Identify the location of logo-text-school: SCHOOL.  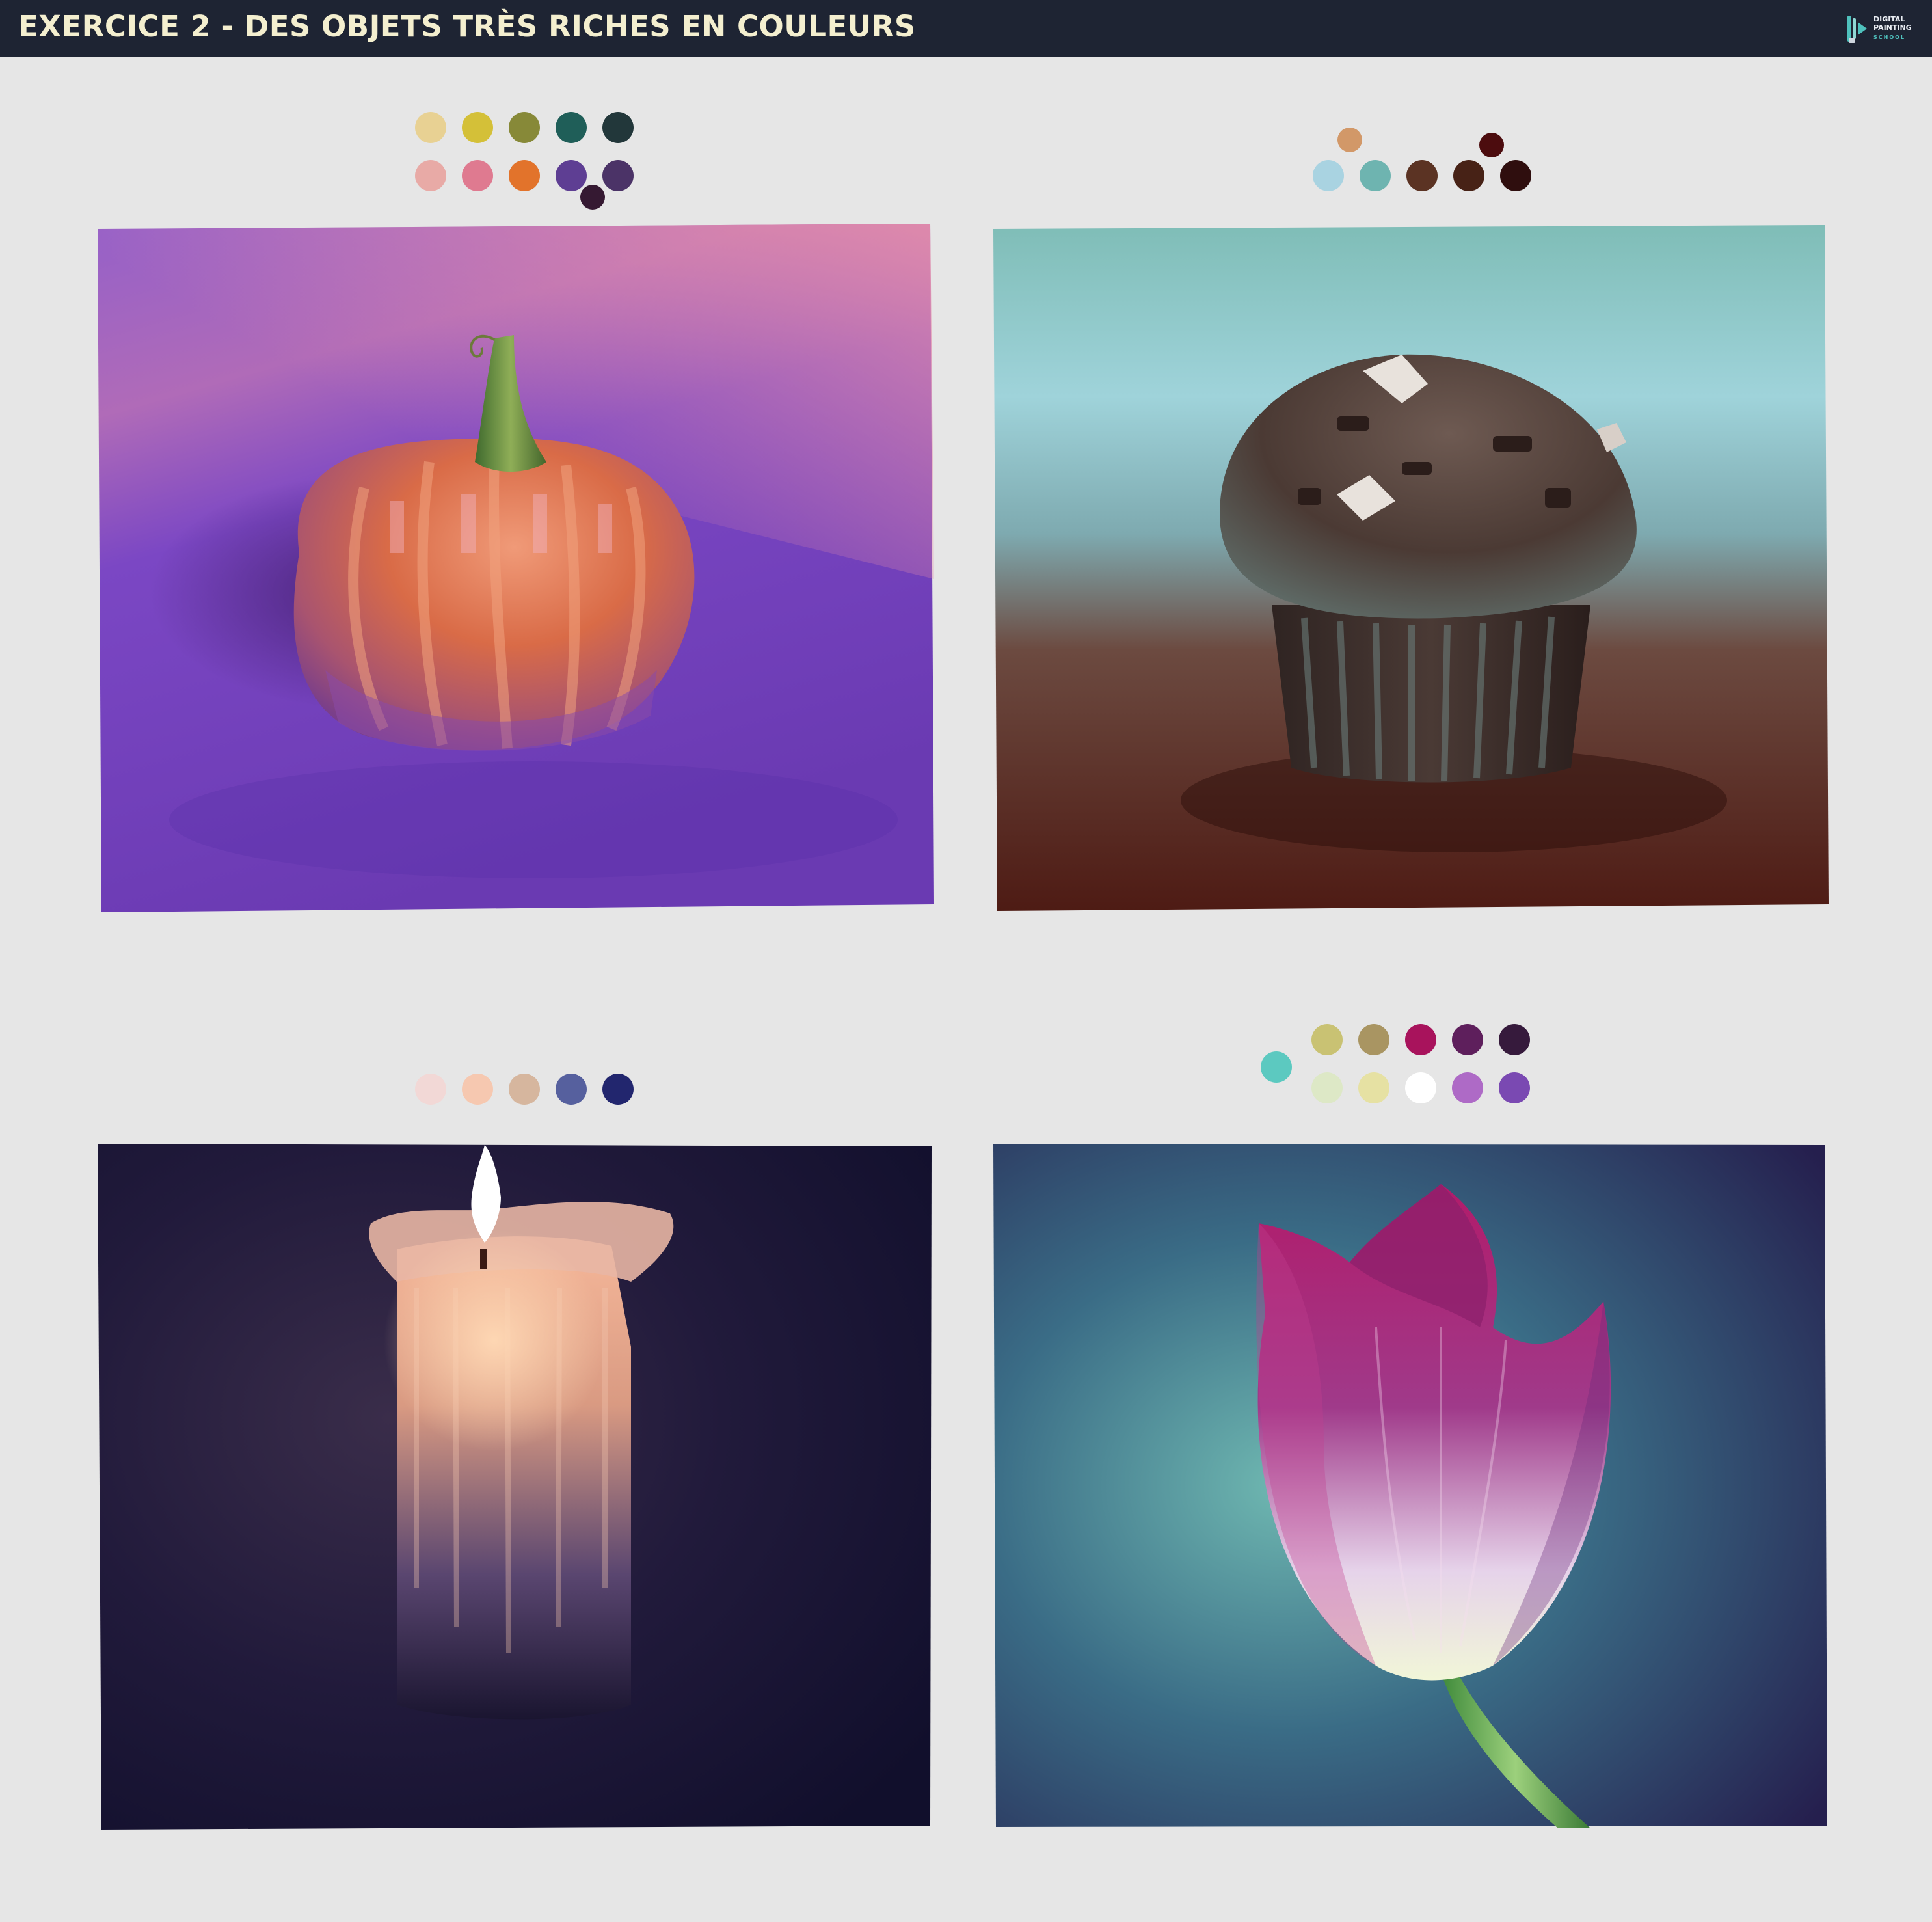
(1889, 37).